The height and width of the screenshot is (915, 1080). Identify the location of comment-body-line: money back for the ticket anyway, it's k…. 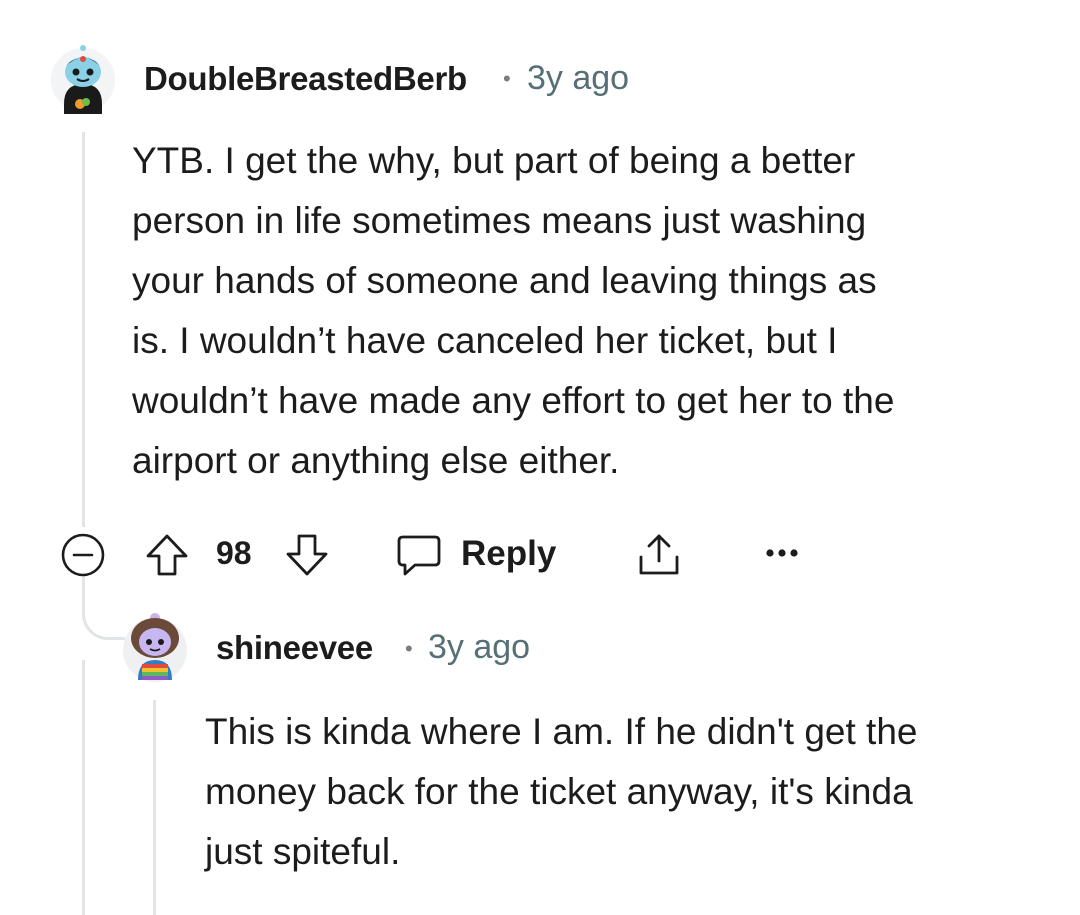
(559, 791).